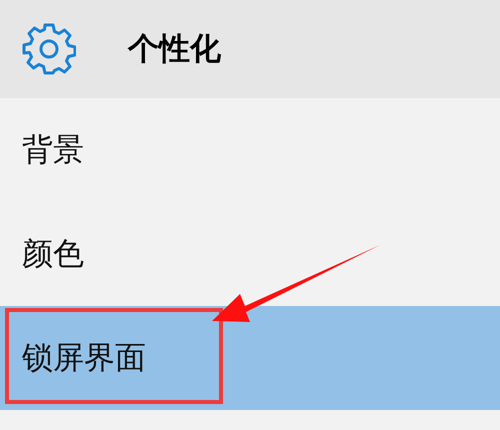 This screenshot has height=430, width=500. What do you see at coordinates (174, 49) in the screenshot?
I see `page-title: 个性化` at bounding box center [174, 49].